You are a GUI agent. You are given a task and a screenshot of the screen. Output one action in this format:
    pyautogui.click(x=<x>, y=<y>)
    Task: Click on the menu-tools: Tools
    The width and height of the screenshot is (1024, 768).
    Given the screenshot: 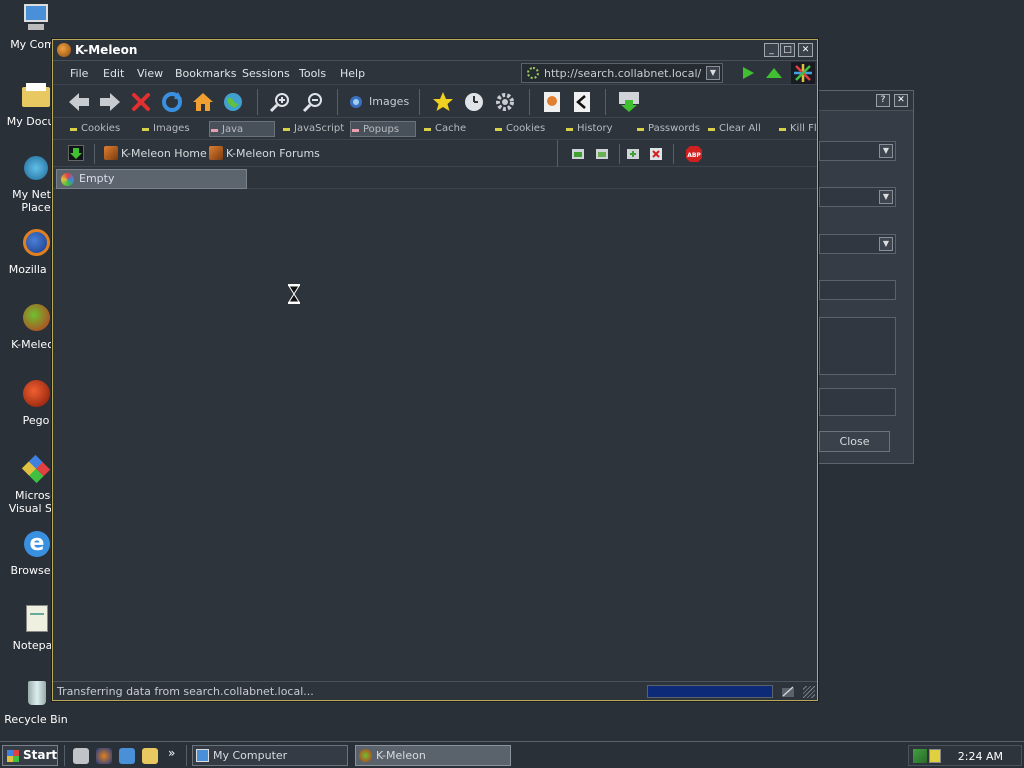 What is the action you would take?
    pyautogui.click(x=312, y=73)
    